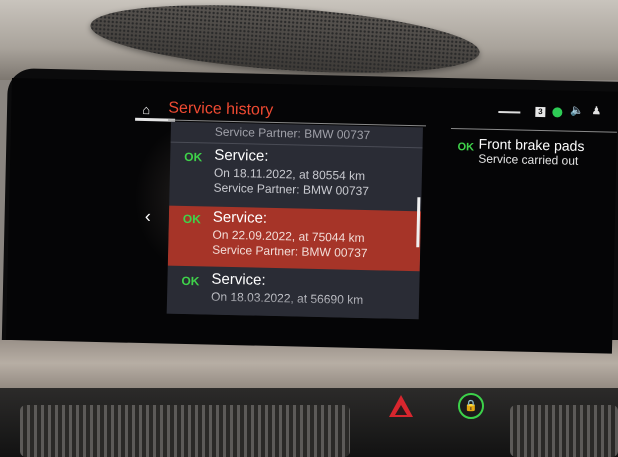 The height and width of the screenshot is (457, 618). Describe the element at coordinates (564, 431) in the screenshot. I see `air-vent-right` at that location.